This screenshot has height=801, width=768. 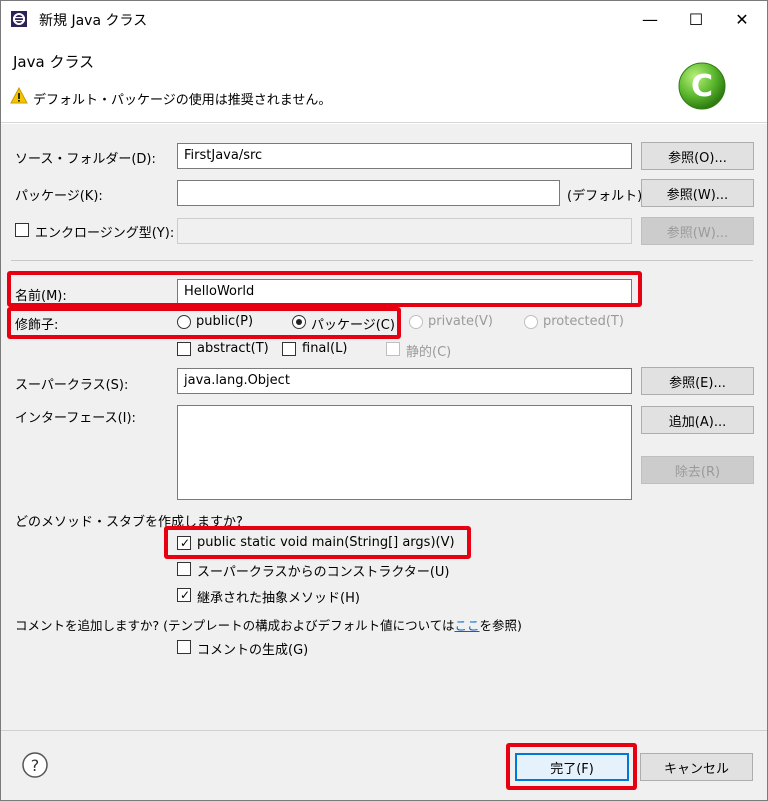 What do you see at coordinates (85, 159) in the screenshot?
I see `source-folder-label: ソース・フォルダー(D):` at bounding box center [85, 159].